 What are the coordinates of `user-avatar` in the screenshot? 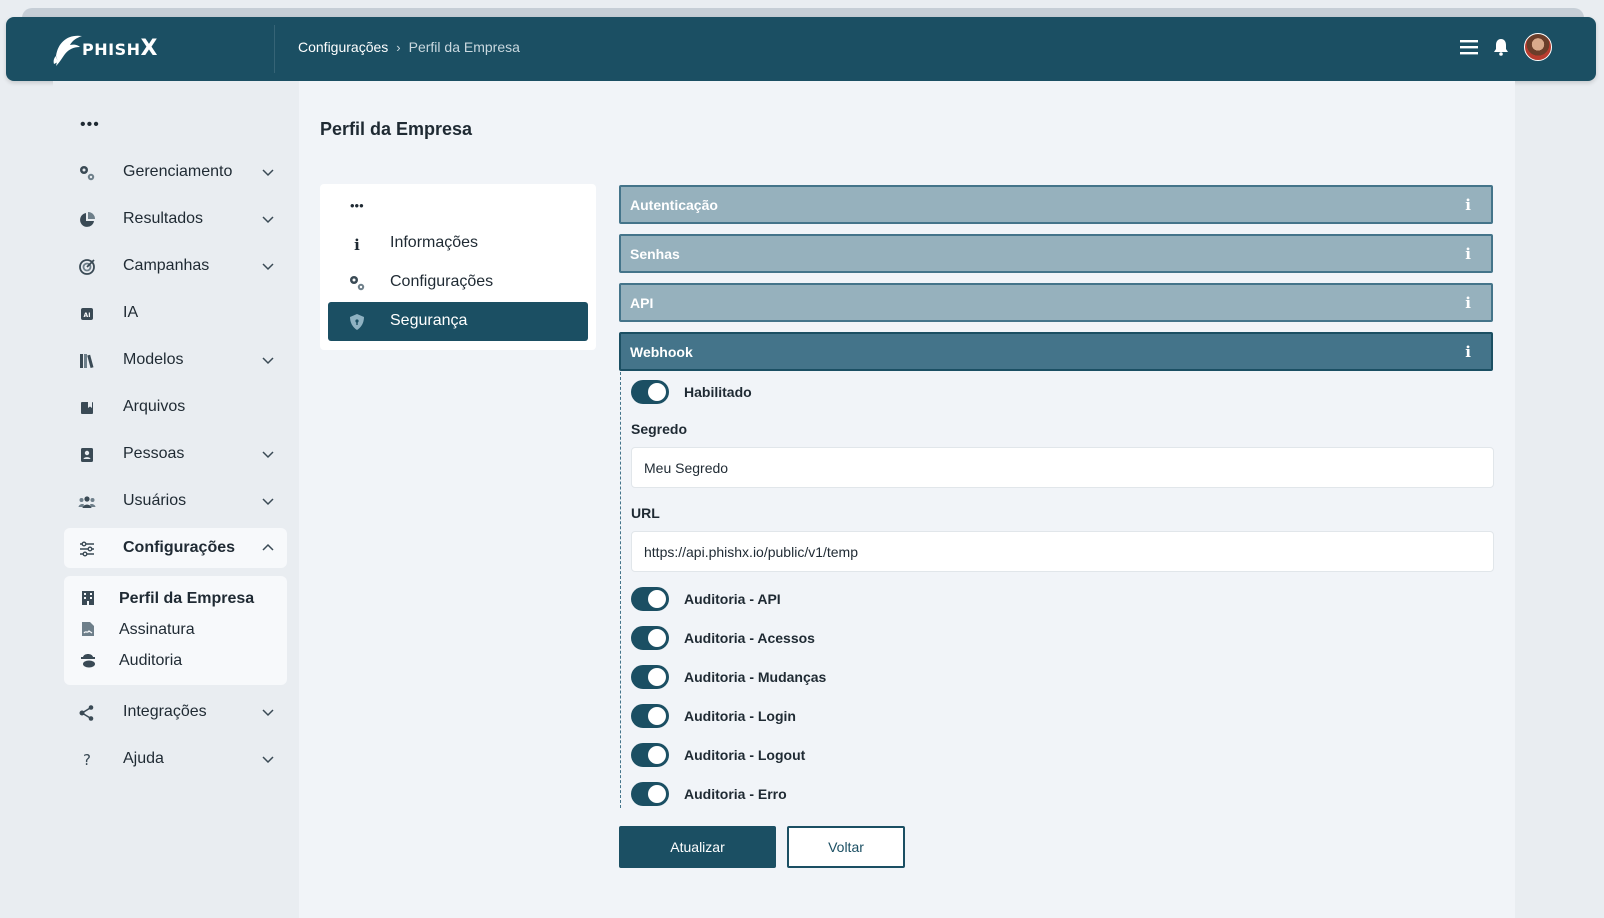 It's located at (1538, 47).